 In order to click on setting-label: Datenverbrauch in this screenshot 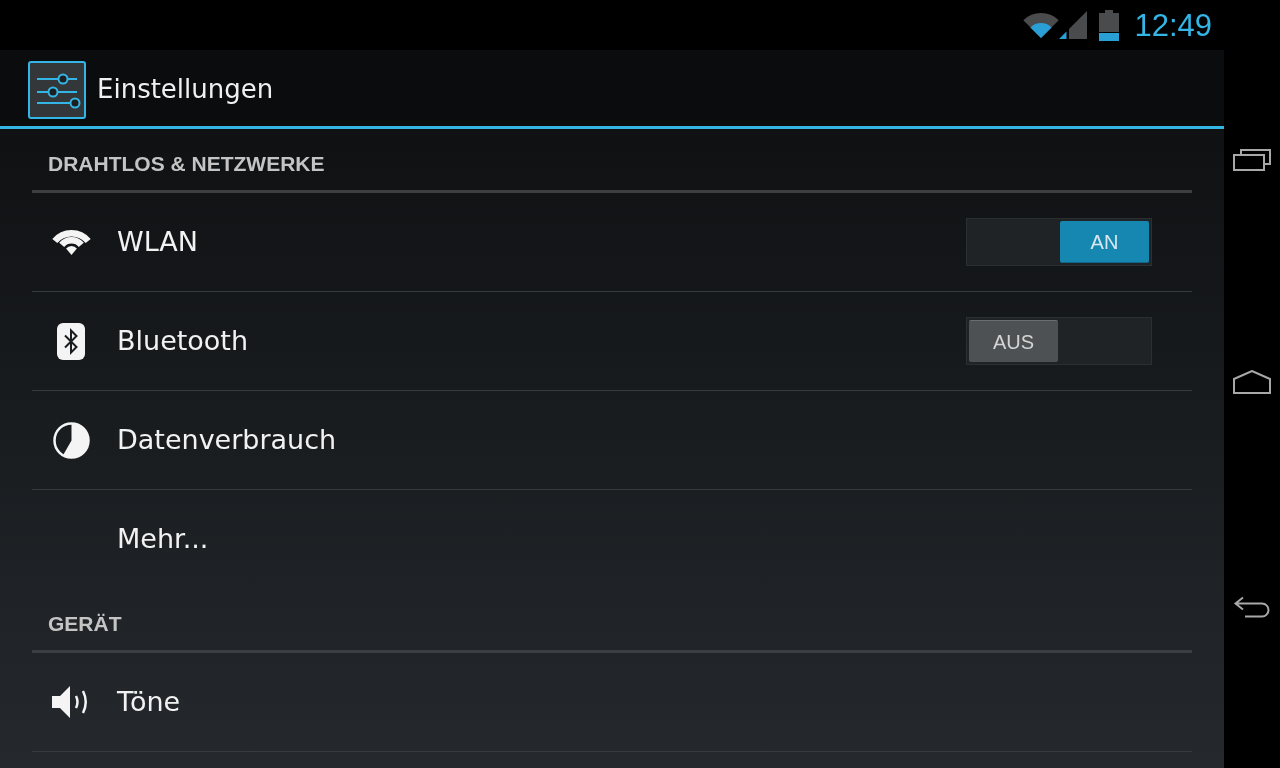, I will do `click(227, 440)`.